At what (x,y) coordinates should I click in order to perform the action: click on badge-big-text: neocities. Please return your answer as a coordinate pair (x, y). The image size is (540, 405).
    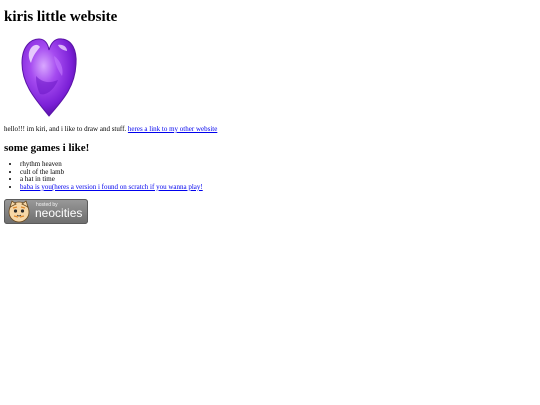
    Looking at the image, I should click on (59, 213).